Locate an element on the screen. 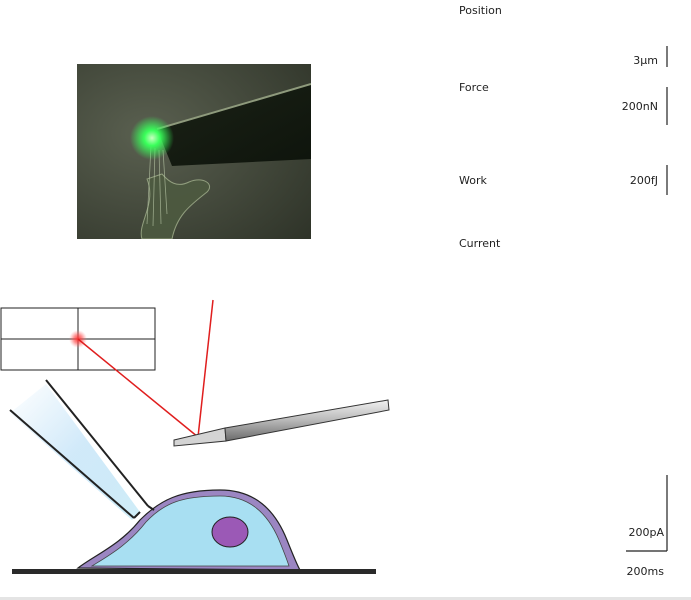 This screenshot has width=691, height=600. cantilever-probe is located at coordinates (281, 423).